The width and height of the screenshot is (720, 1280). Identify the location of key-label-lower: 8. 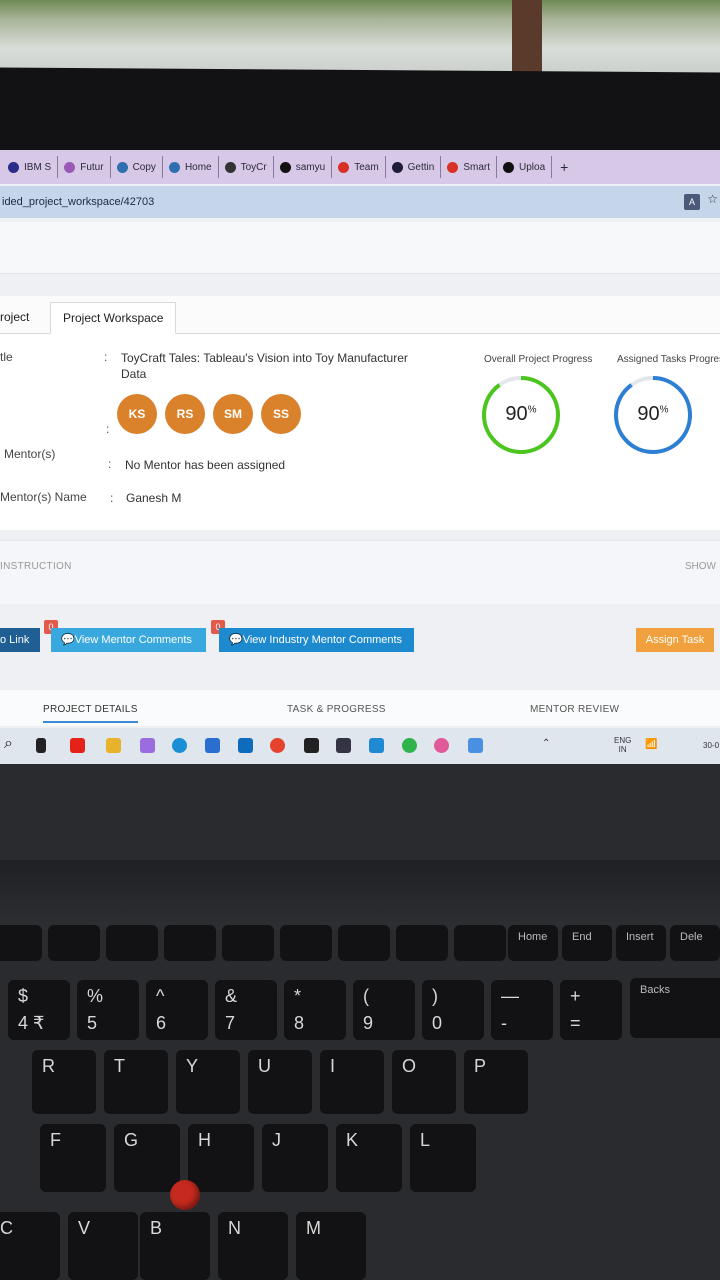
(299, 1023).